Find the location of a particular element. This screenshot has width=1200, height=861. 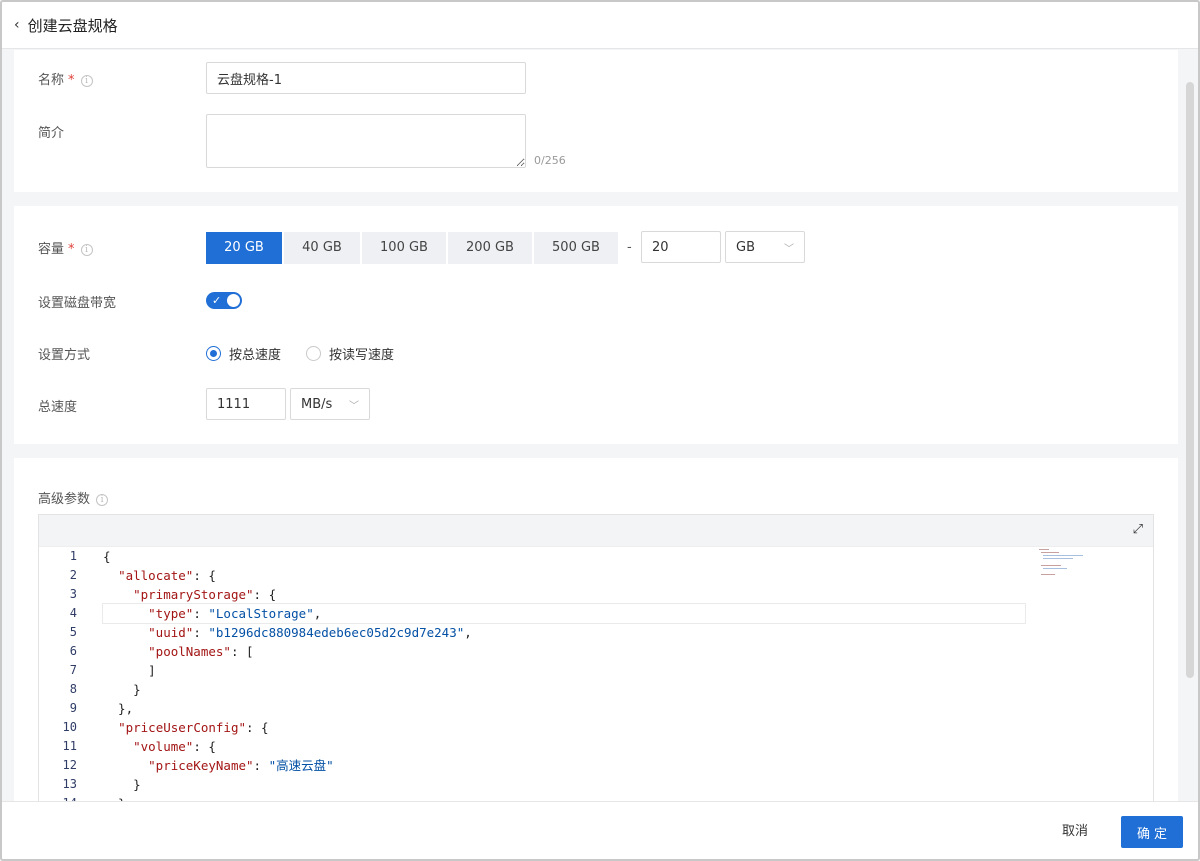

radio-unselected-icon is located at coordinates (313, 353).